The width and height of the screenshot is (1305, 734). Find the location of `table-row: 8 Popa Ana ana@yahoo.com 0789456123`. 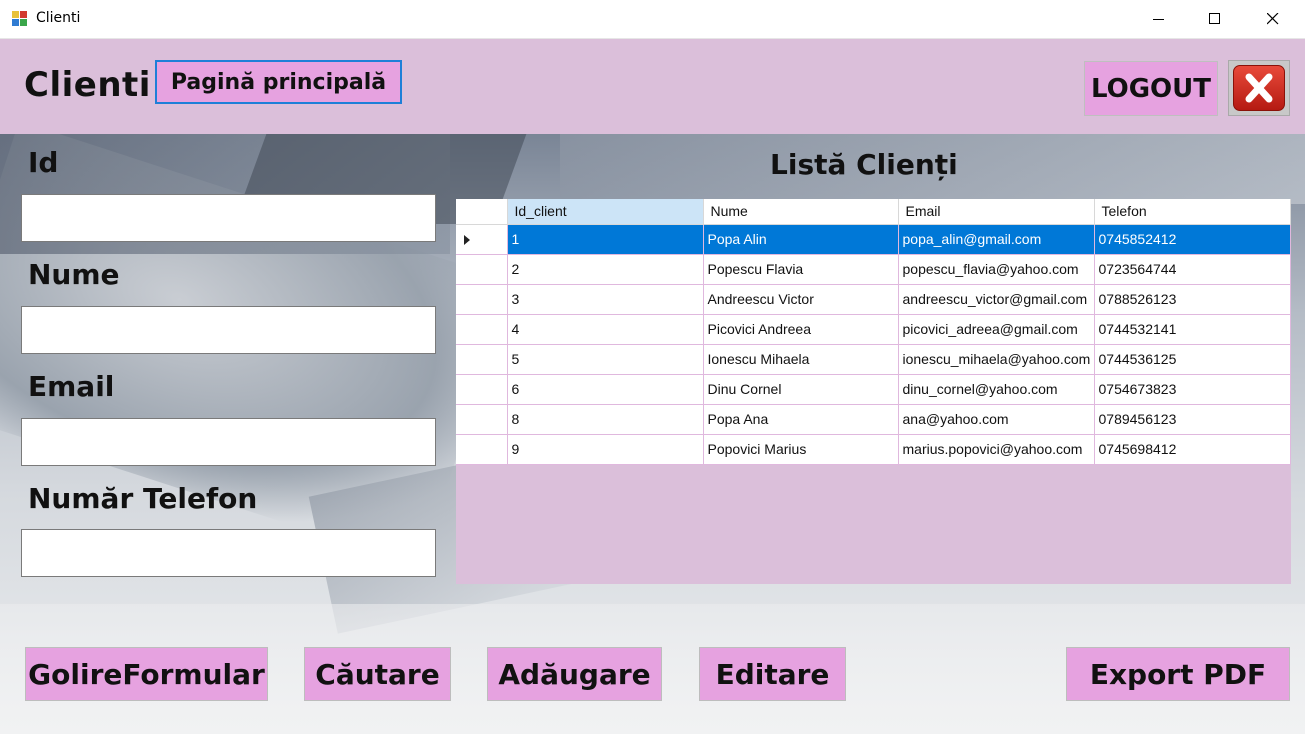

table-row: 8 Popa Ana ana@yahoo.com 0789456123 is located at coordinates (873, 419).